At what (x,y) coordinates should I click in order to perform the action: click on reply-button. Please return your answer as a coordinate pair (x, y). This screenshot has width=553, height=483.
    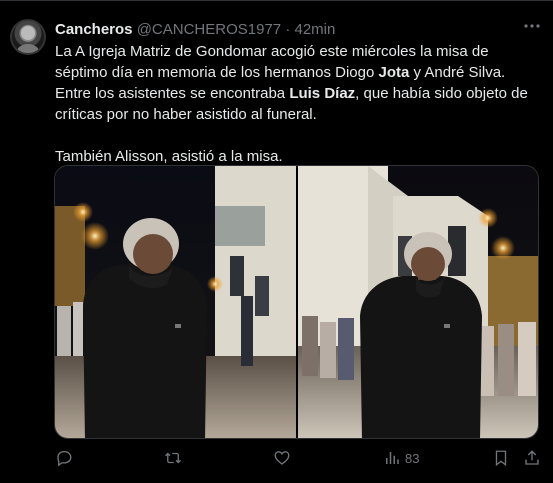
    Looking at the image, I should click on (64, 458).